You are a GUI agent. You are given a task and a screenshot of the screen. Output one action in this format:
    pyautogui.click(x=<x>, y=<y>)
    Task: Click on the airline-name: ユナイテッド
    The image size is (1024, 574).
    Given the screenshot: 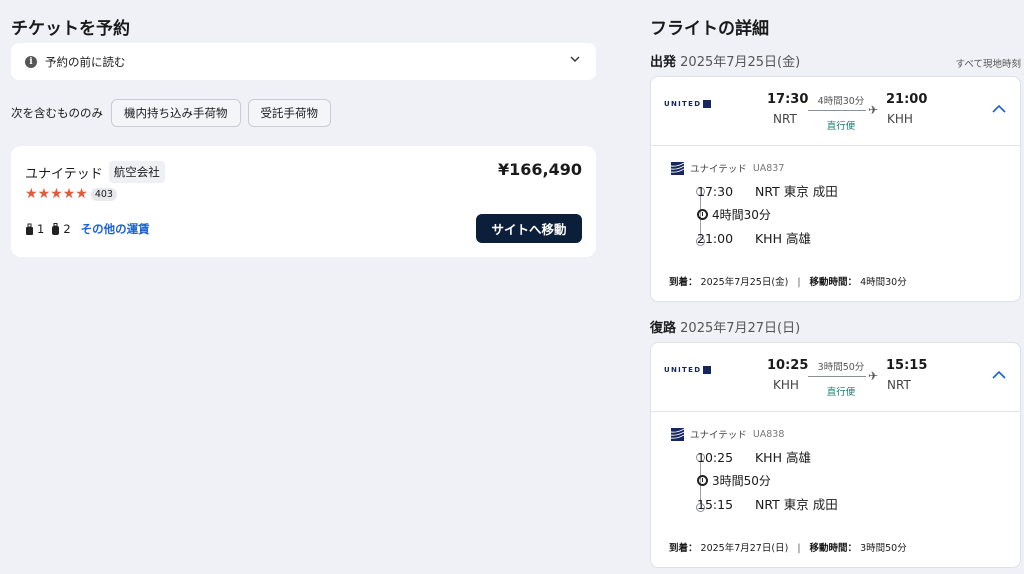 What is the action you would take?
    pyautogui.click(x=64, y=174)
    